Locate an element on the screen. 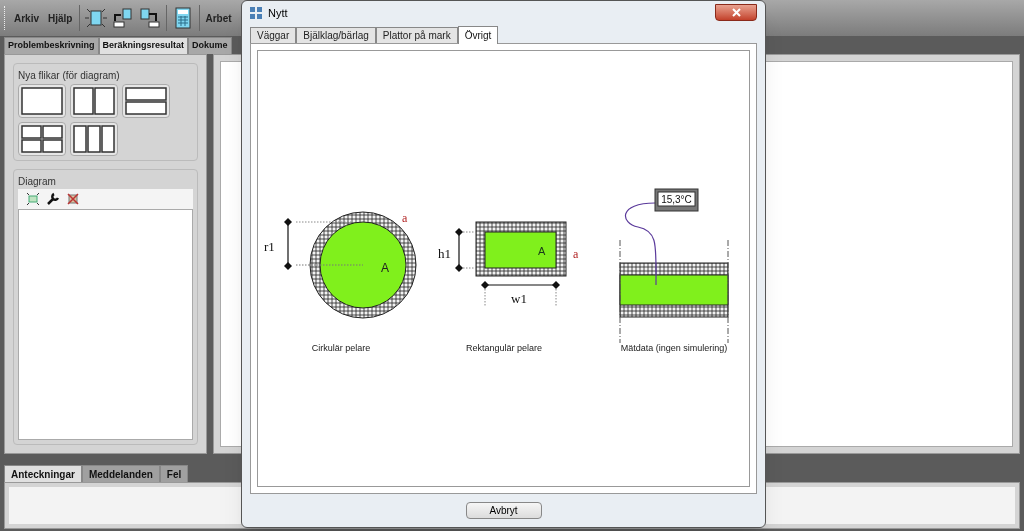 This screenshot has width=1024, height=531. figure-caption: Rektangulär pelare is located at coordinates (504, 347).